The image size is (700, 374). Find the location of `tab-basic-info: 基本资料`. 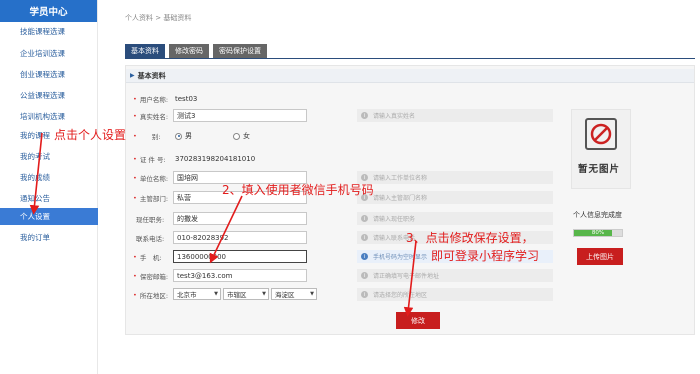

tab-basic-info: 基本资料 is located at coordinates (145, 51).